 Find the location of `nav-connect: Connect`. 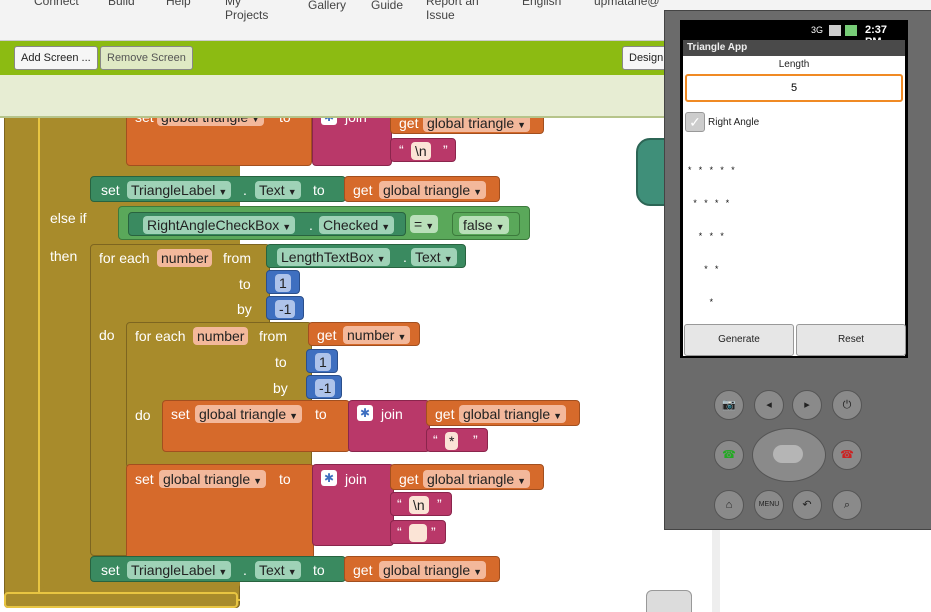

nav-connect: Connect is located at coordinates (56, 4).